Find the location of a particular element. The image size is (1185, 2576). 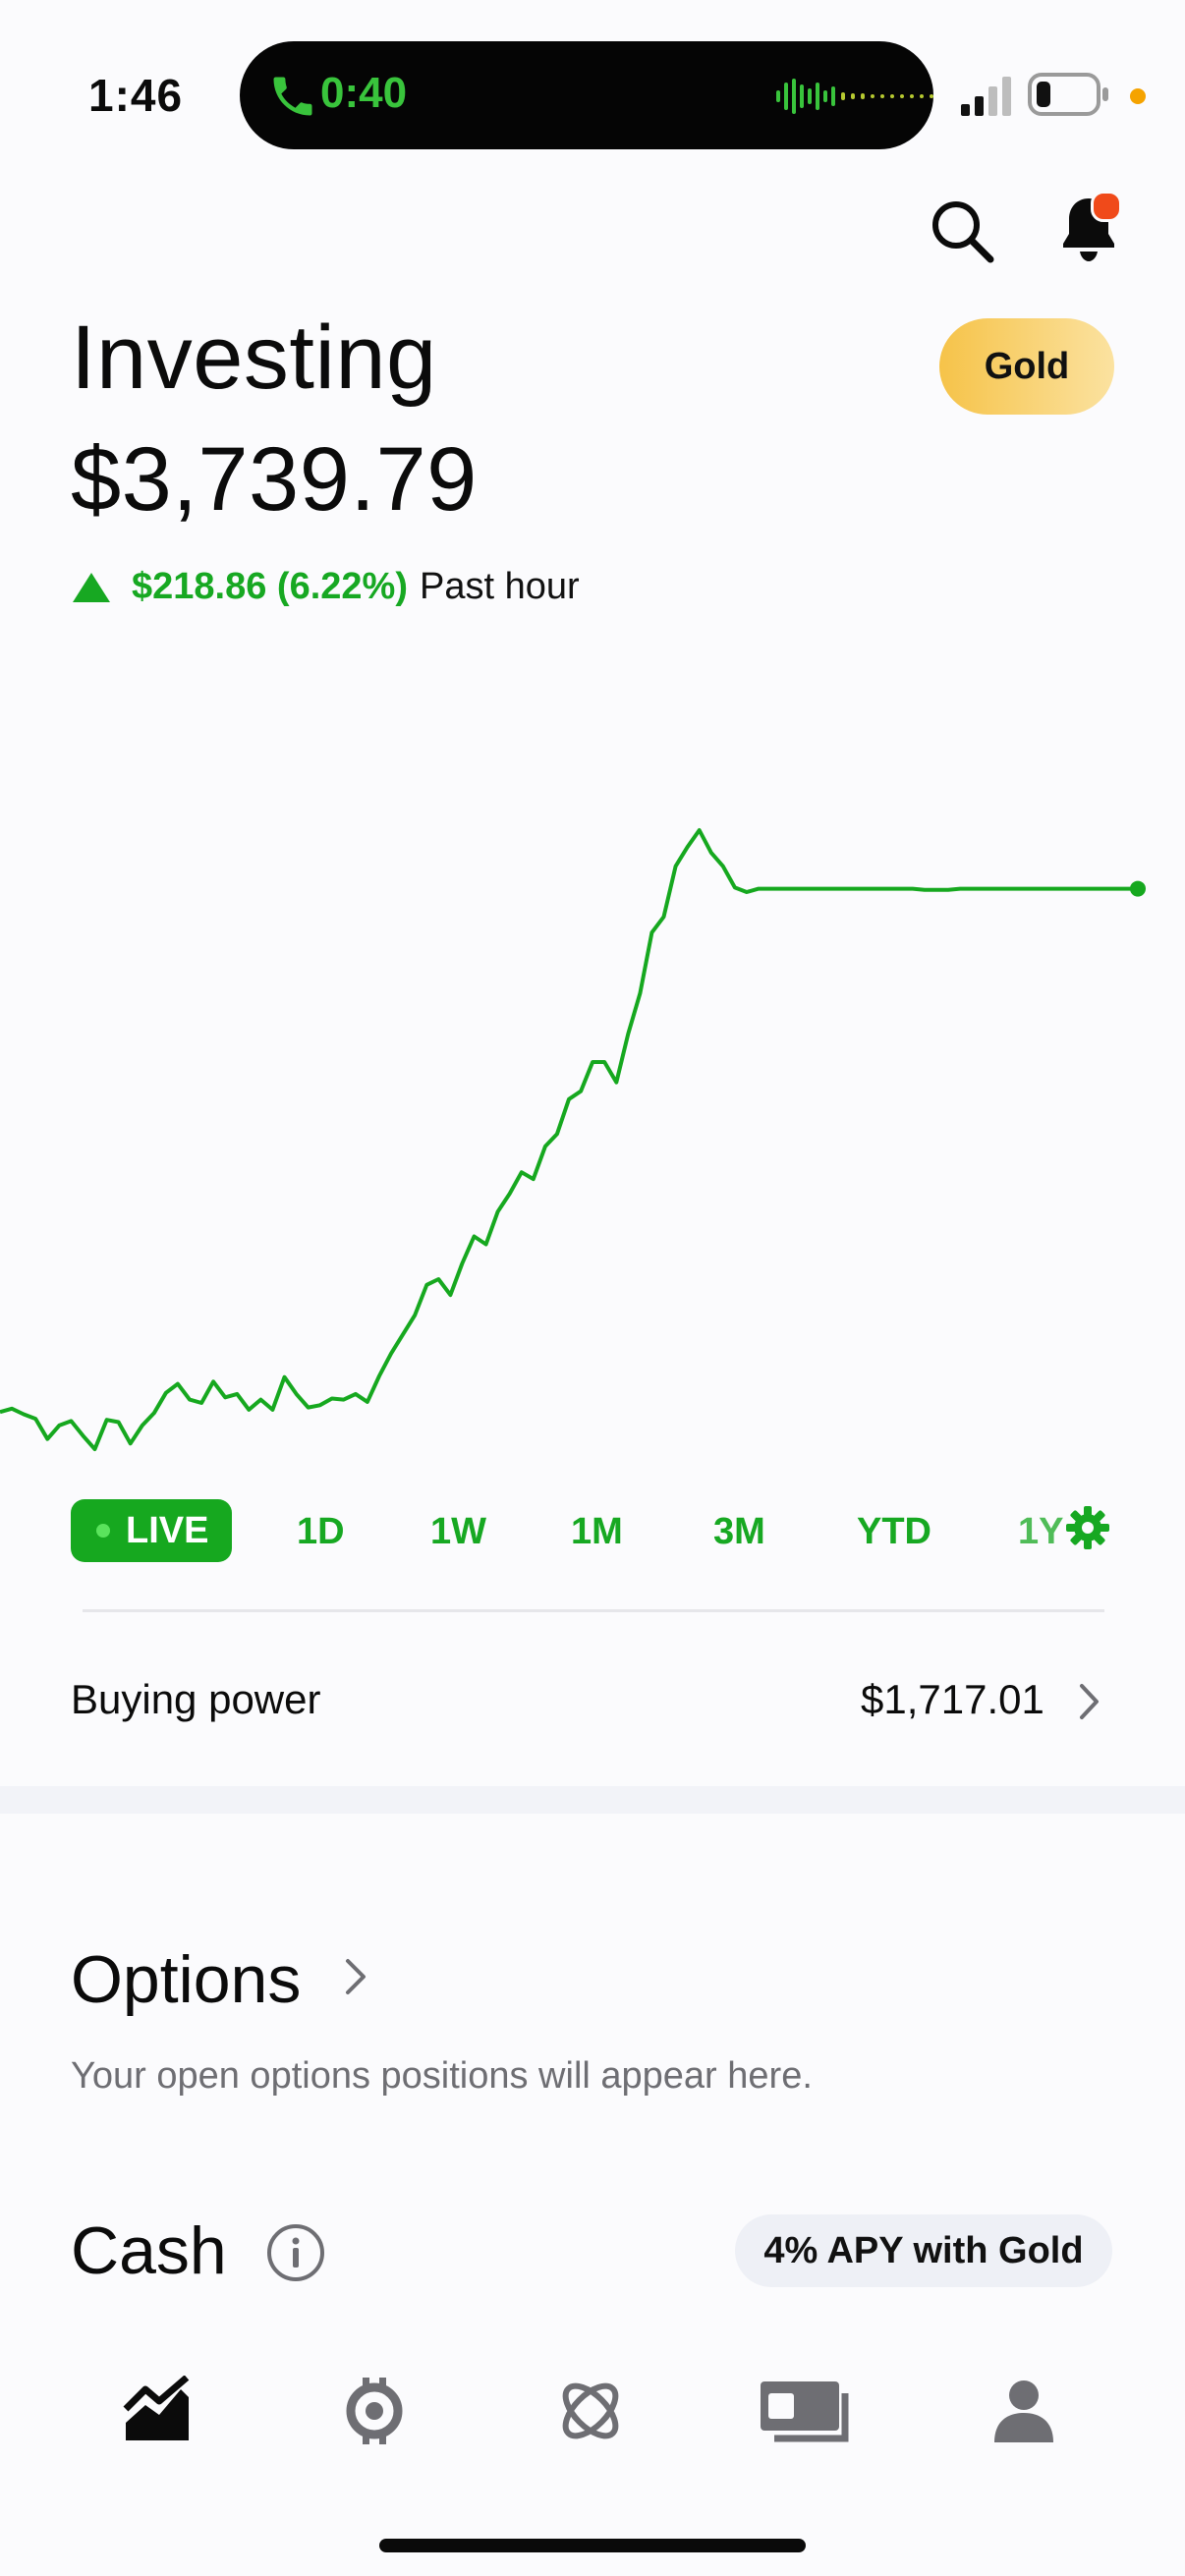

call-timer: 0:40 is located at coordinates (364, 93).